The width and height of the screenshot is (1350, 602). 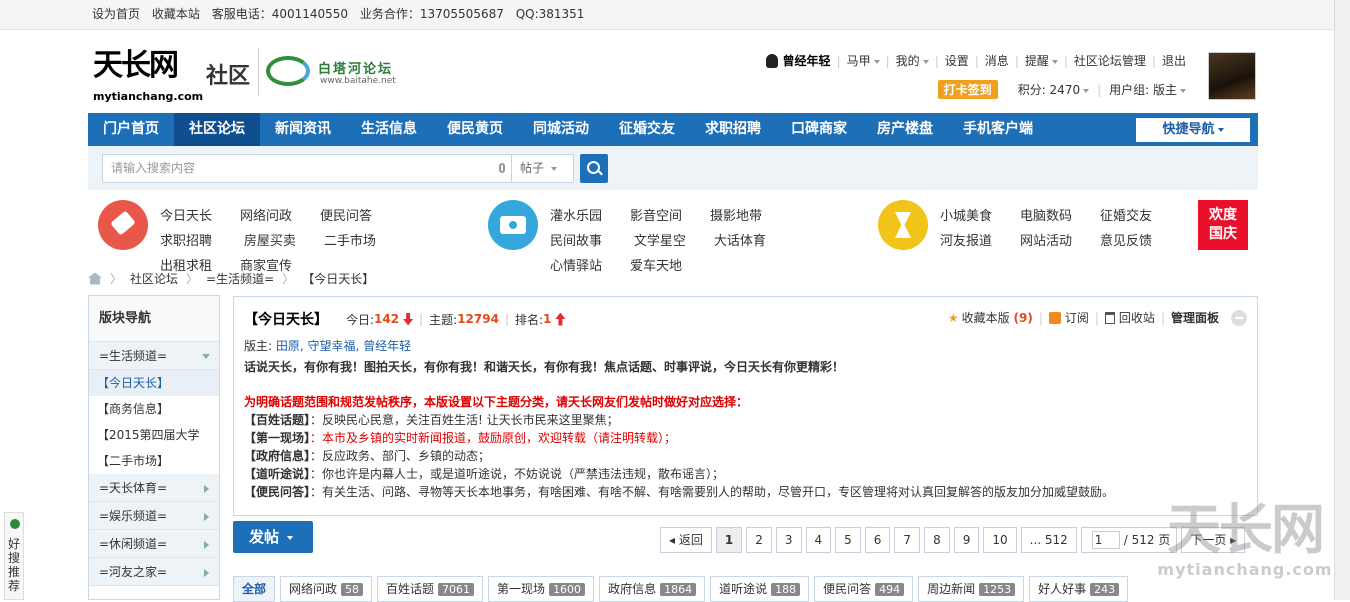 I want to click on breadcrumb-item: 社区论坛, so click(x=154, y=278).